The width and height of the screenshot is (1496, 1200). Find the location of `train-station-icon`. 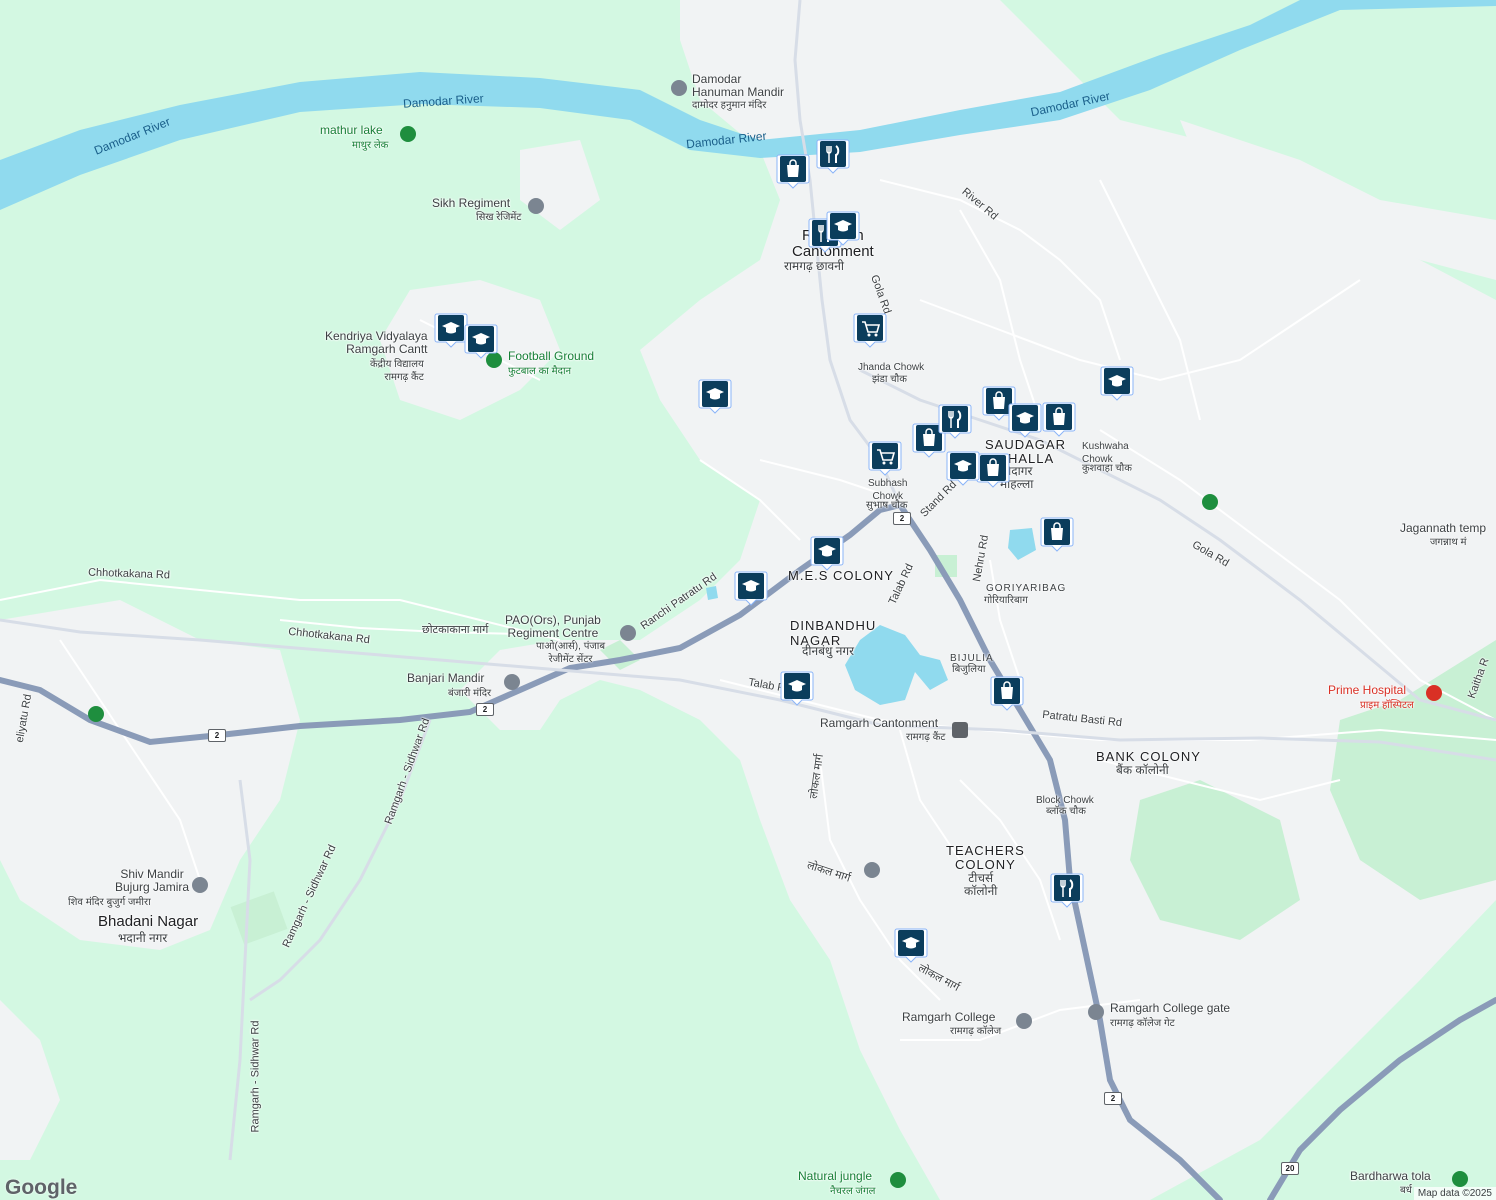

train-station-icon is located at coordinates (960, 730).